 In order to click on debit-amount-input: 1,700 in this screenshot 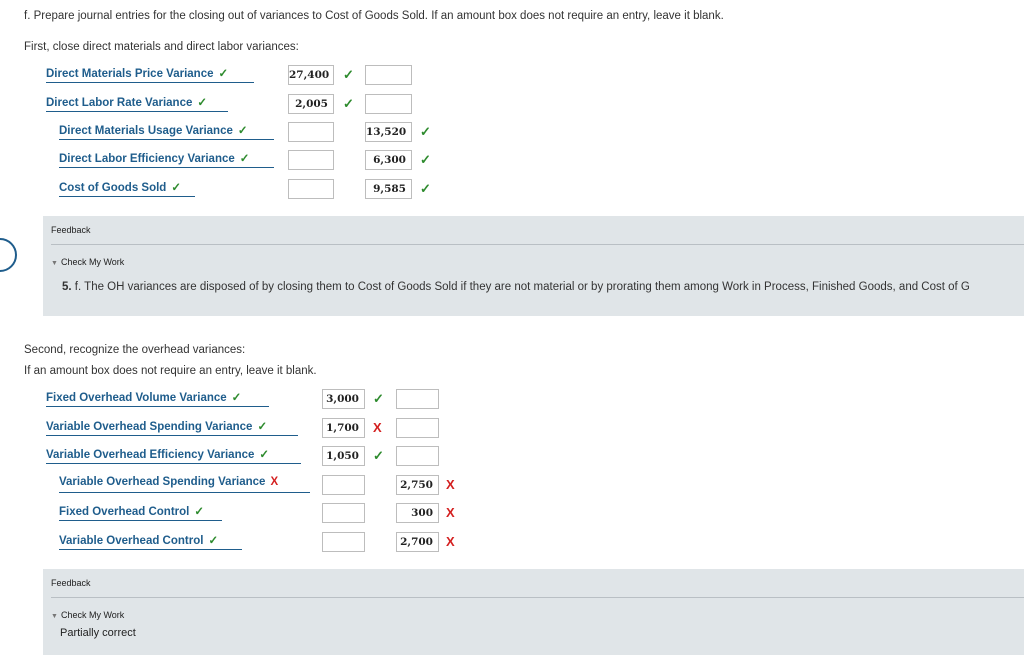, I will do `click(343, 428)`.